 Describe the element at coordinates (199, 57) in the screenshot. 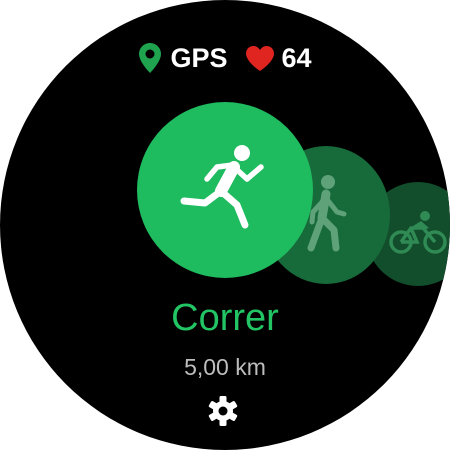

I see `gps-label: GPS` at that location.